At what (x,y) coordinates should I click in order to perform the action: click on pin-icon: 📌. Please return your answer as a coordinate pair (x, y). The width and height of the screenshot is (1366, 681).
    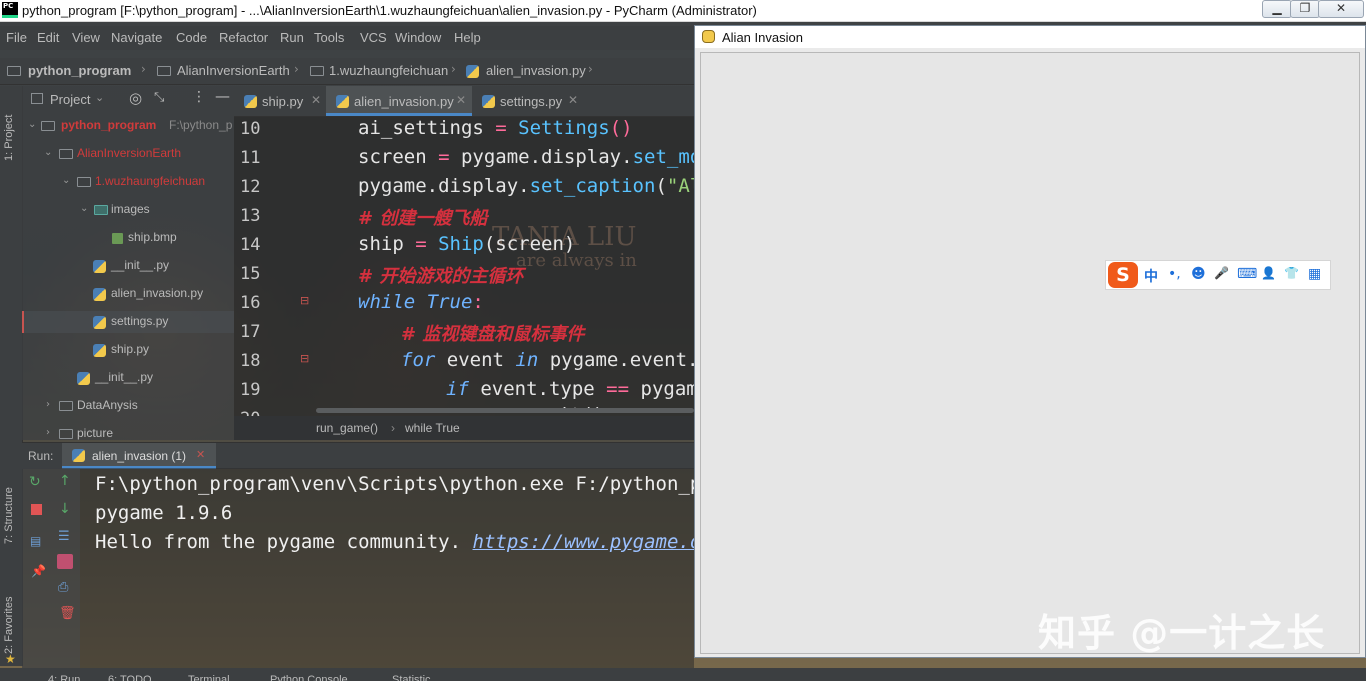
    Looking at the image, I should click on (38, 571).